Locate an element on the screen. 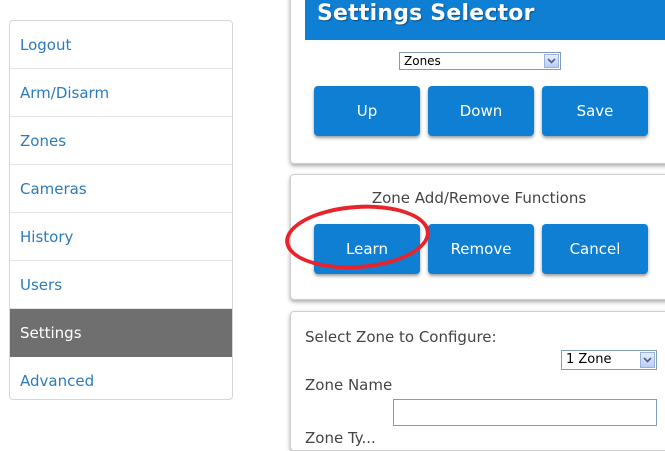  settings-selector-dropdown: Zones is located at coordinates (480, 61).